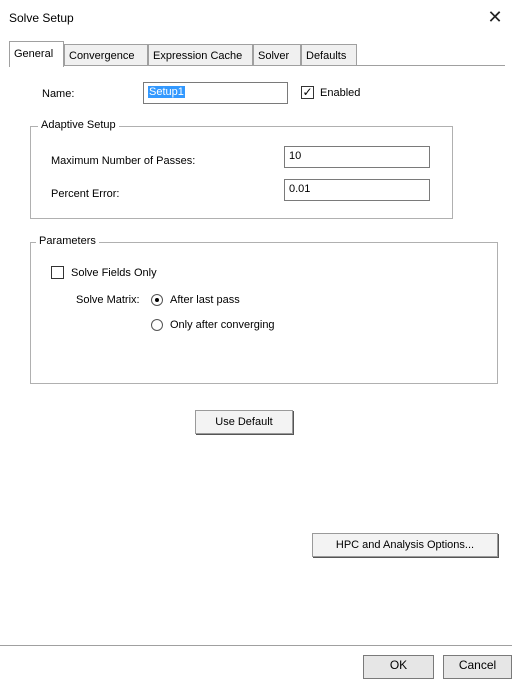 This screenshot has height=679, width=512. I want to click on tab-label: Expression Cache, so click(198, 56).